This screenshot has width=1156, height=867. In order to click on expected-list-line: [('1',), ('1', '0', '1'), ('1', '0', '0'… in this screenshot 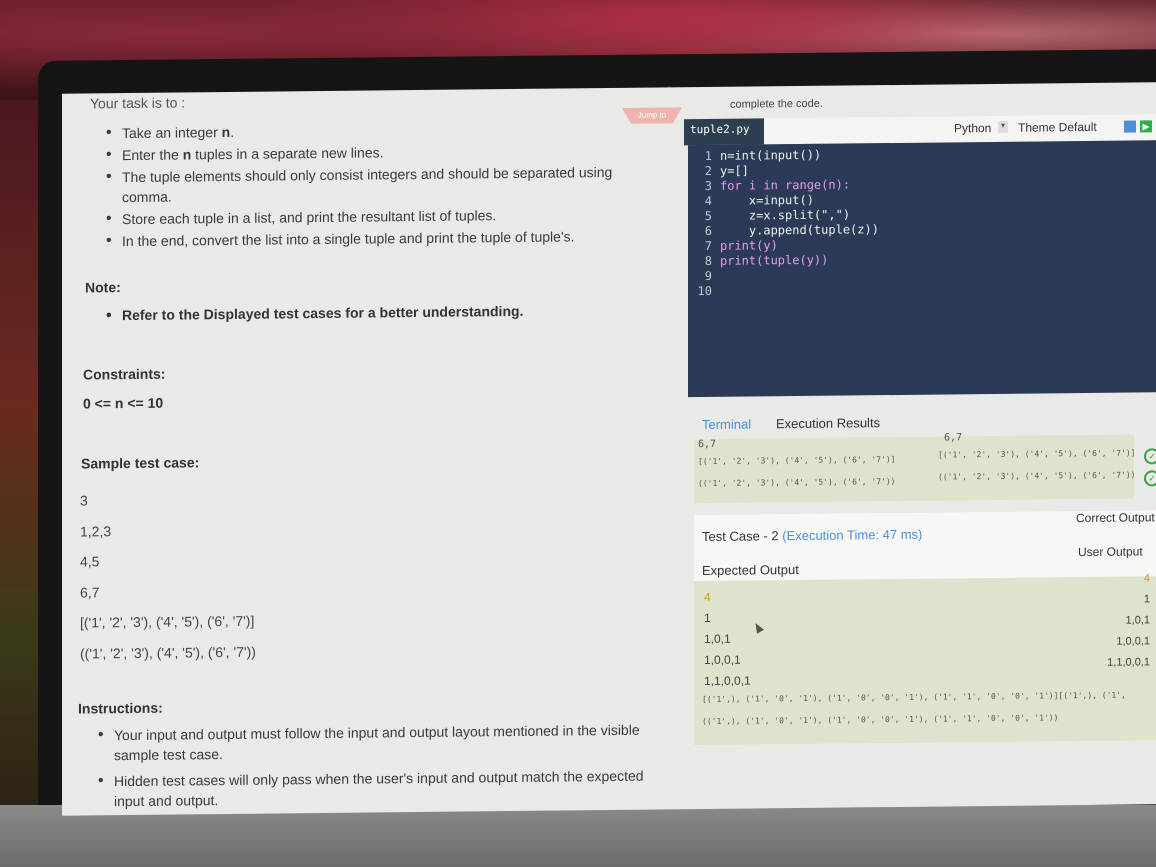, I will do `click(914, 697)`.